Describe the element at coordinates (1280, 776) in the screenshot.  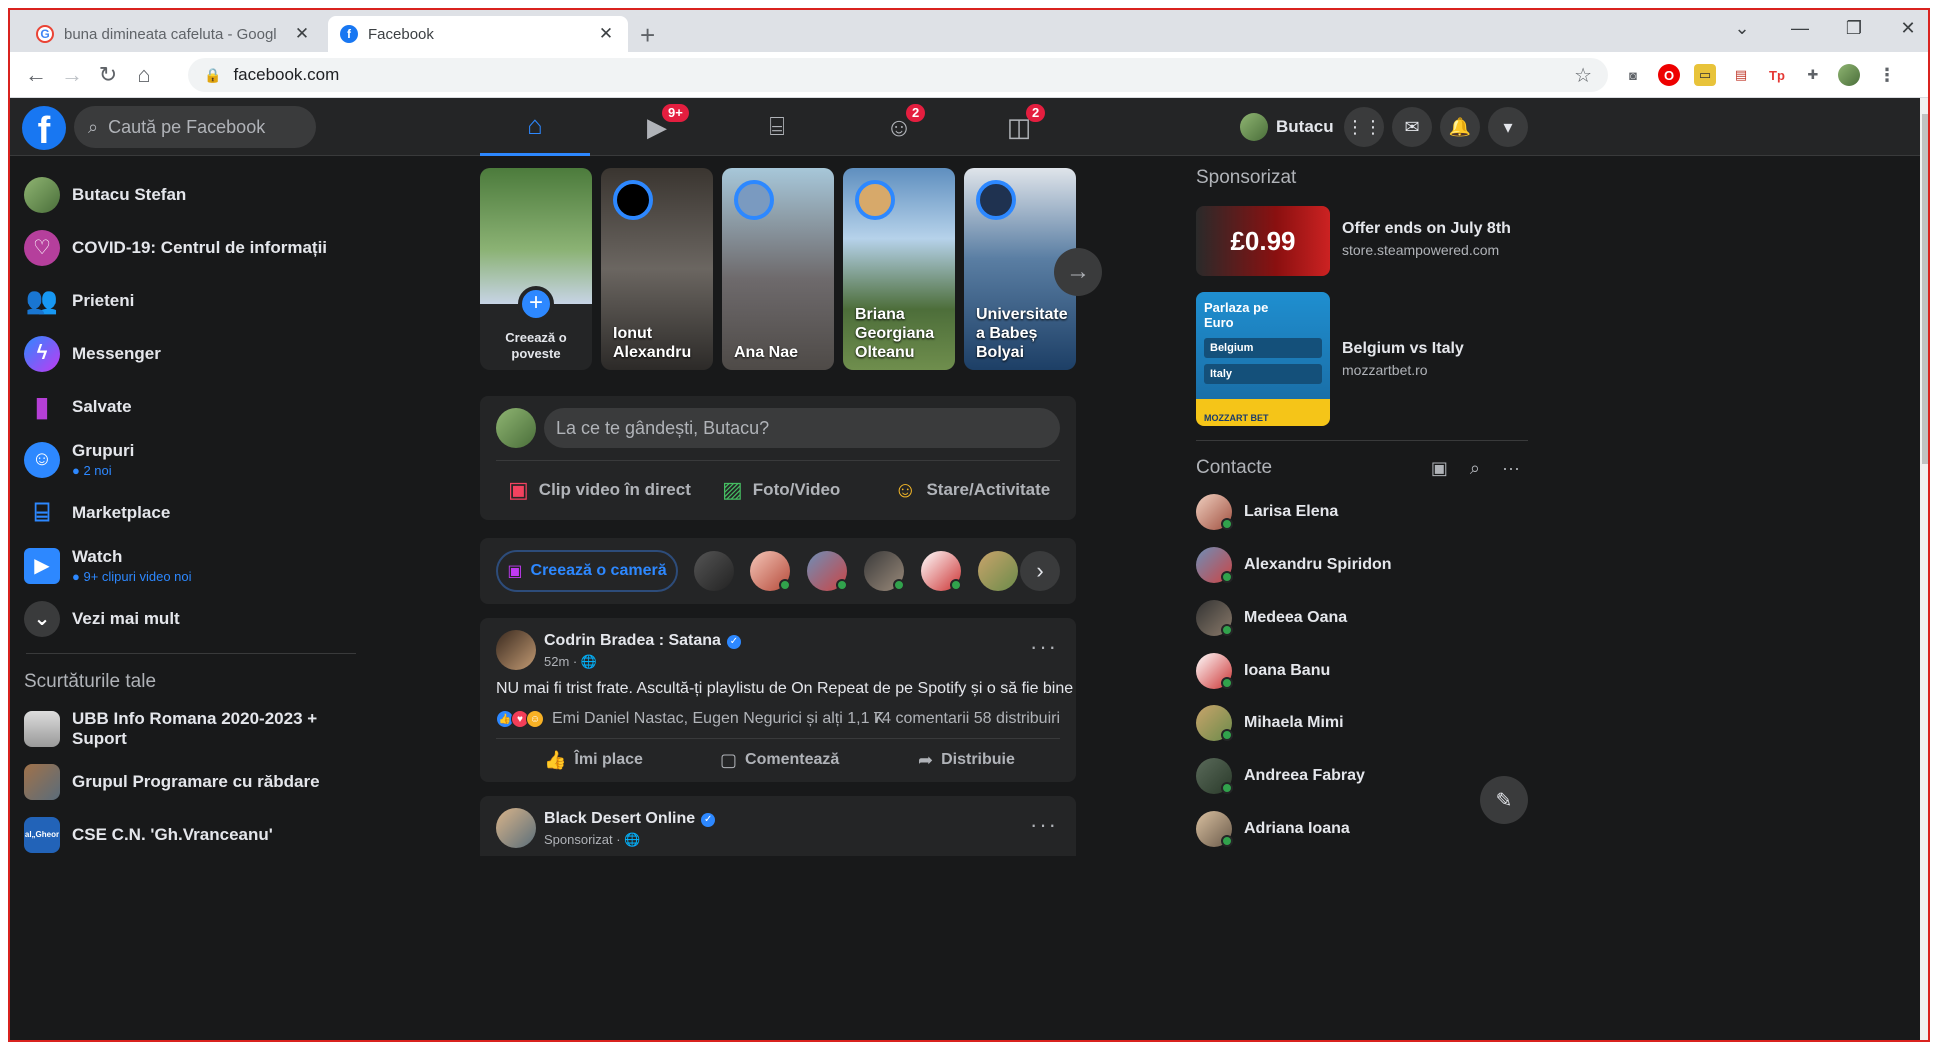
I see `contact-item: Andreea Fabray` at that location.